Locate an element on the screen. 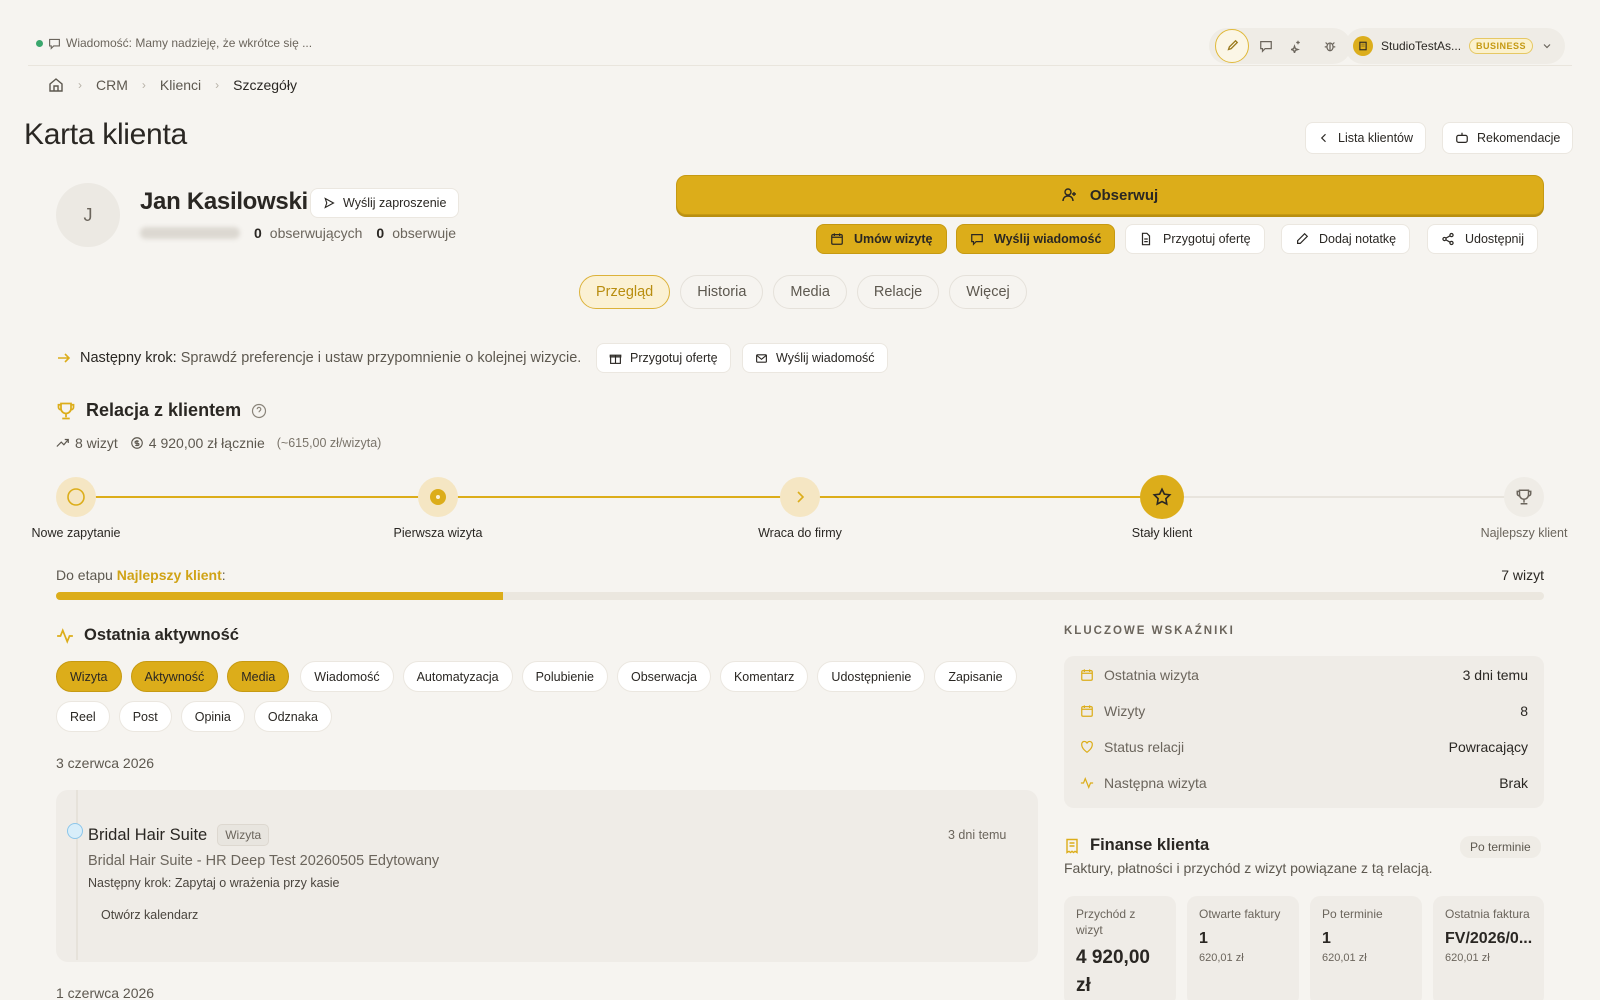 The height and width of the screenshot is (1000, 1600). kpi-heading: KLUCZOWE WSKAŹNIKI is located at coordinates (1149, 631).